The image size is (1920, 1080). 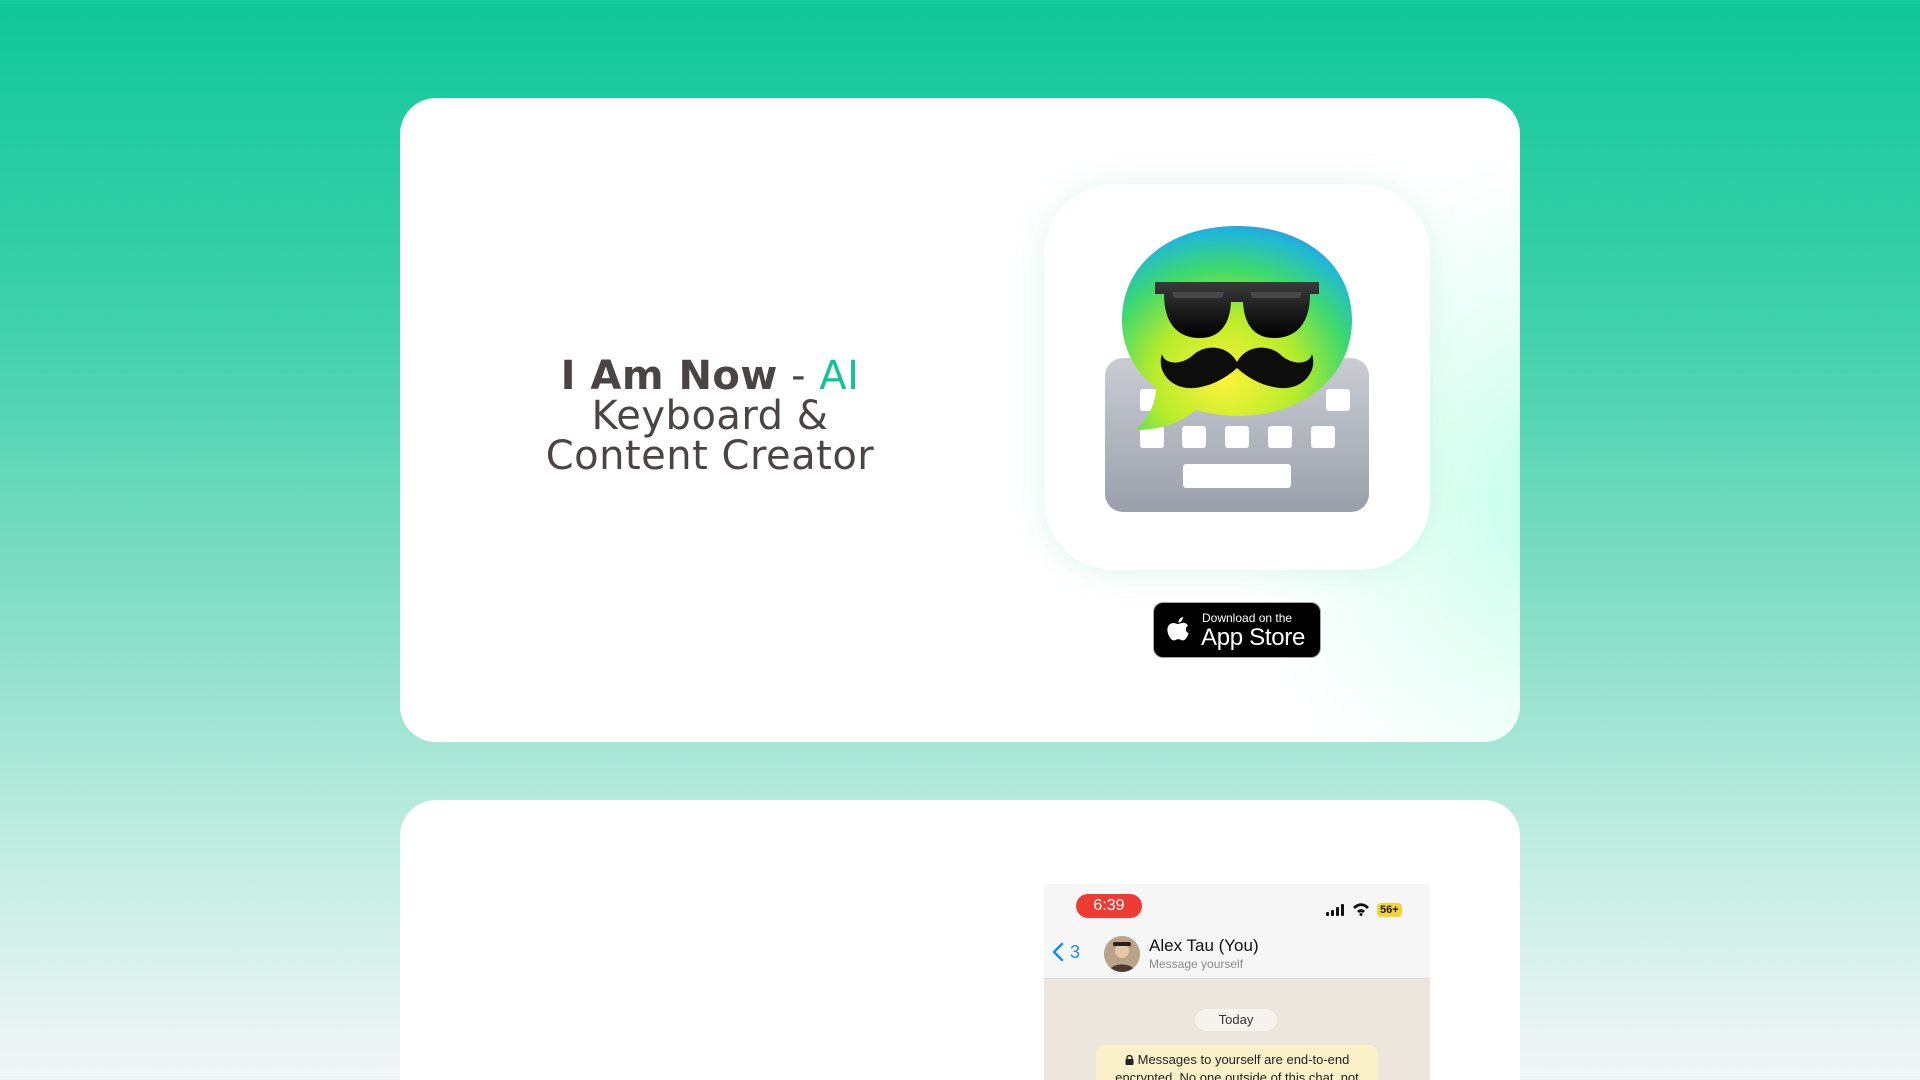 I want to click on app-store-download-button: Download on the App Store, so click(x=1237, y=630).